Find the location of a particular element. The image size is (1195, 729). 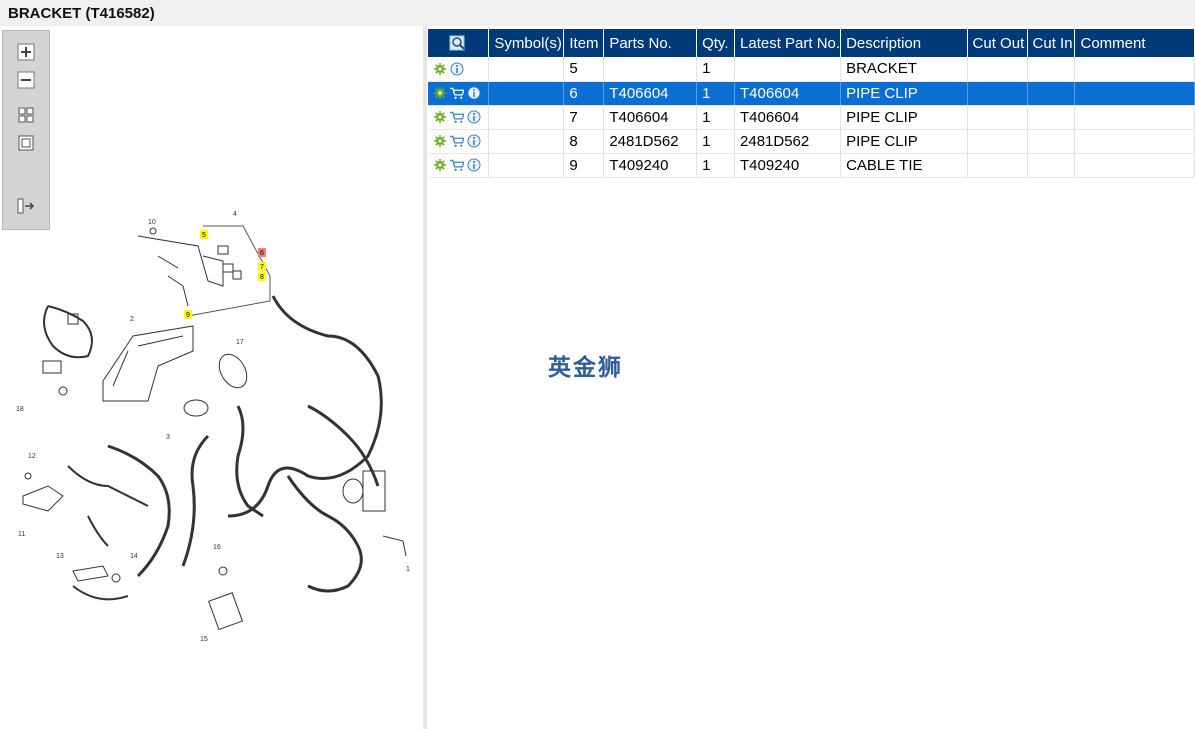

callout-11: 11 is located at coordinates (21, 534).